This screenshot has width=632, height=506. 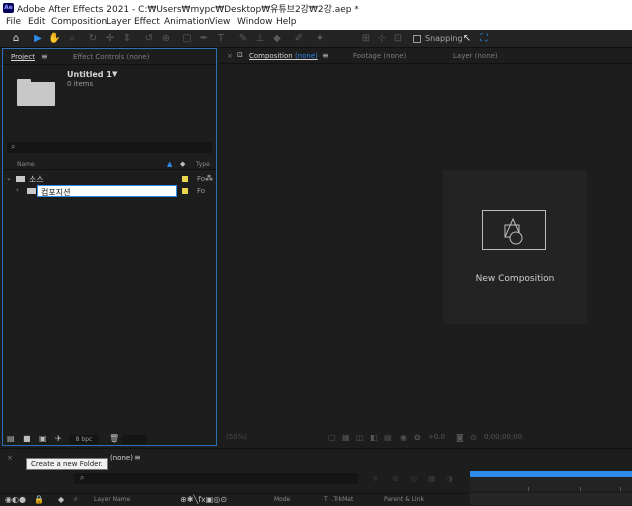 I want to click on menu-file: File, so click(x=13, y=22).